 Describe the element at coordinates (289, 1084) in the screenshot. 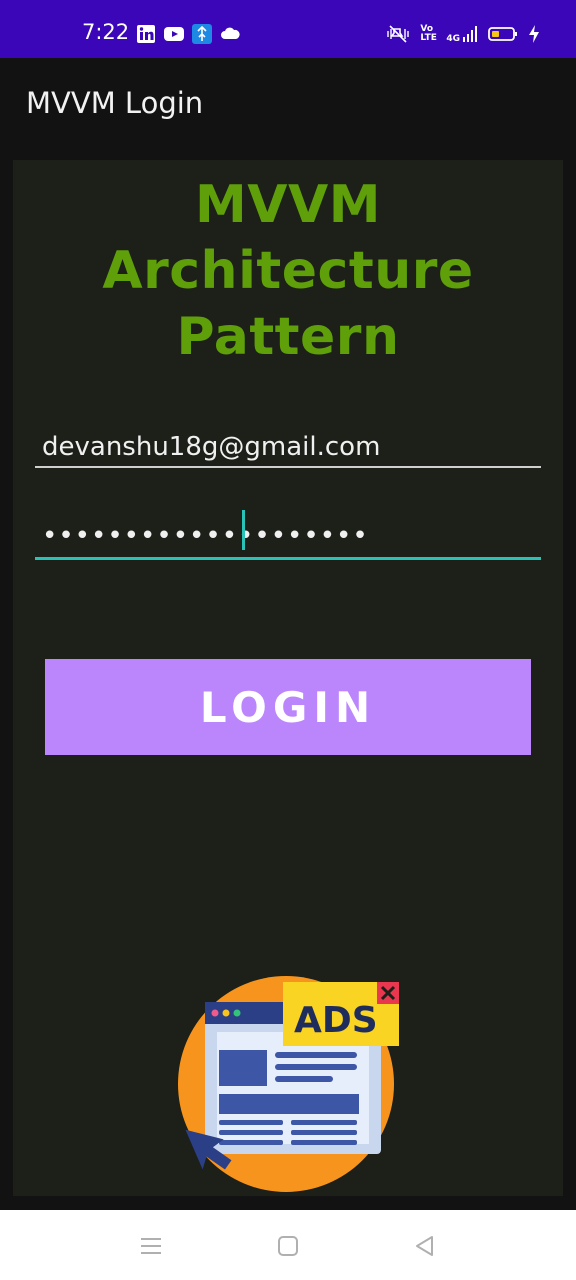

I see `ads-banner-icon: ADS` at that location.